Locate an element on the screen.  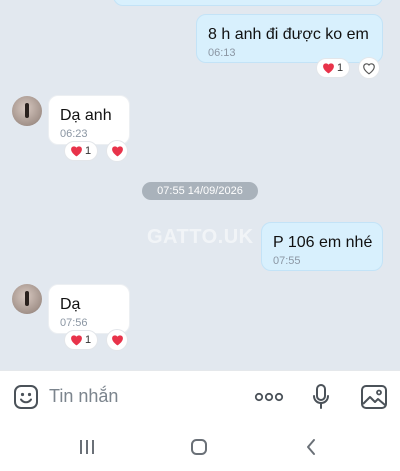
image-icon is located at coordinates (374, 397).